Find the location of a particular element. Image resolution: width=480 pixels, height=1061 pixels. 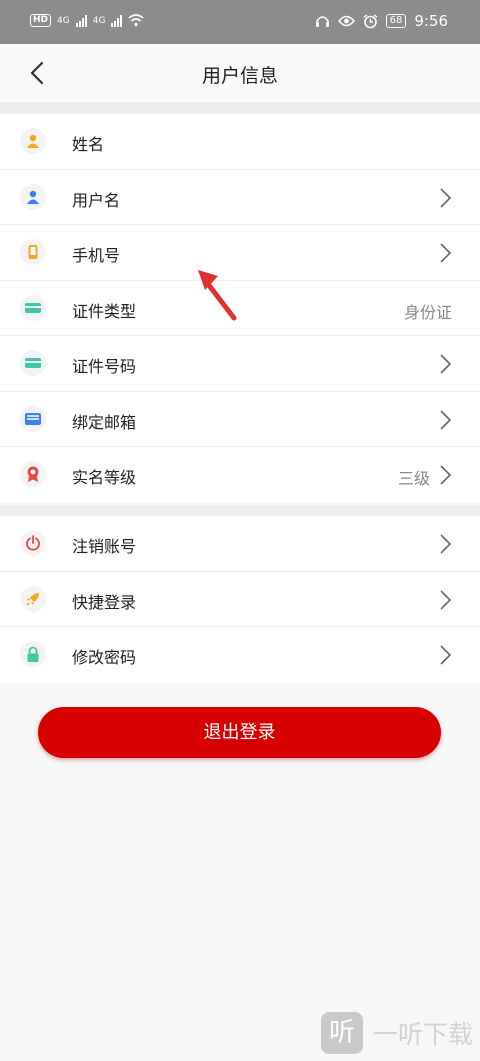

signal-icon is located at coordinates (81, 20).